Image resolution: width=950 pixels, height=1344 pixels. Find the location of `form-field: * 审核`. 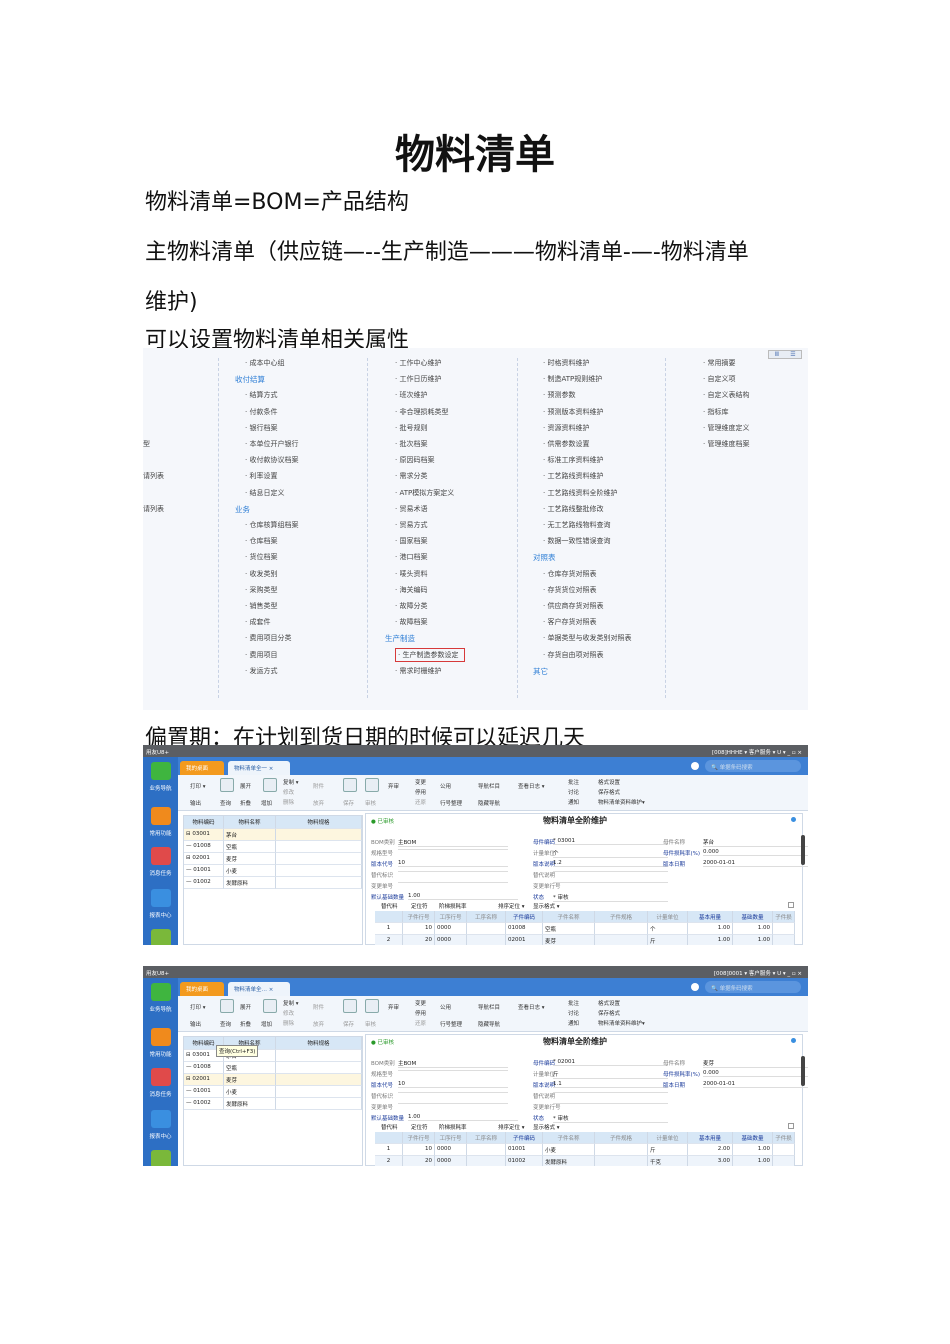

form-field: * 审核 is located at coordinates (610, 897).